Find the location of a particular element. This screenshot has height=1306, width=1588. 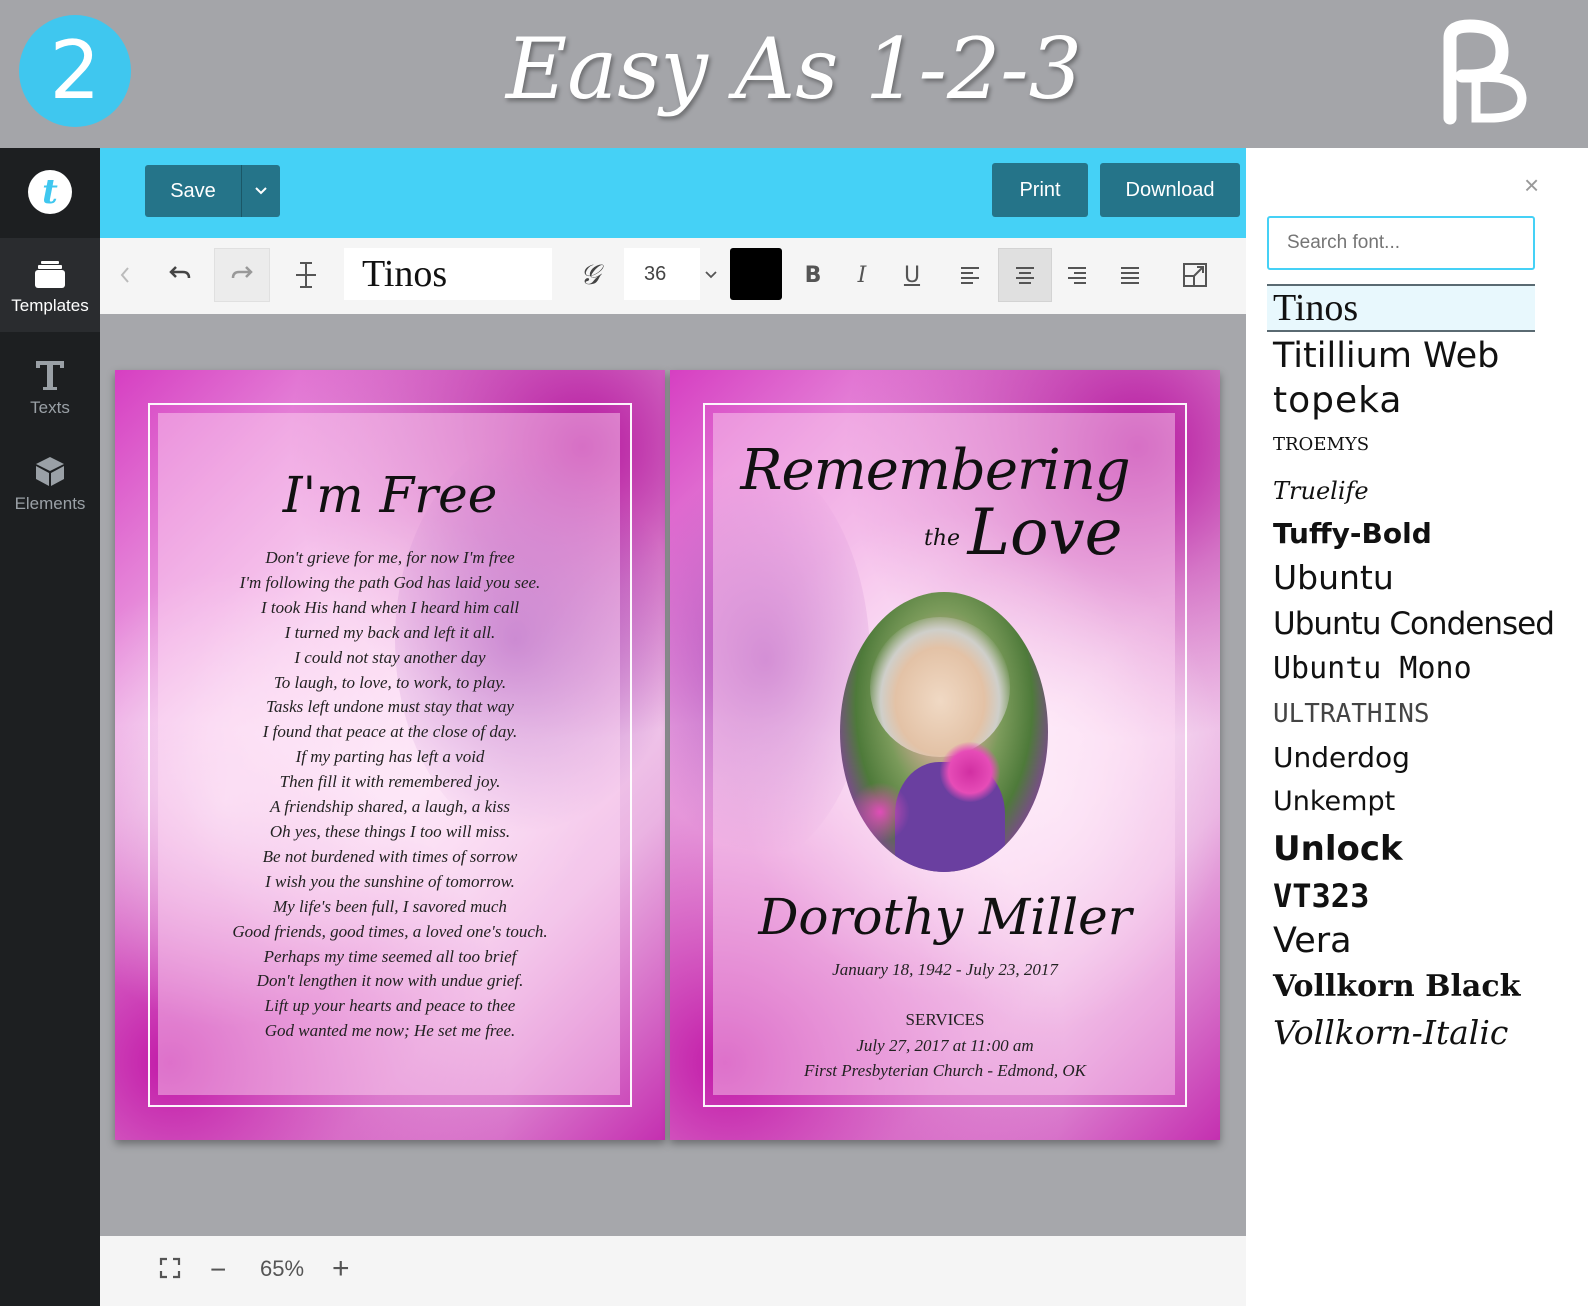

fullscreen-button is located at coordinates (170, 1270).